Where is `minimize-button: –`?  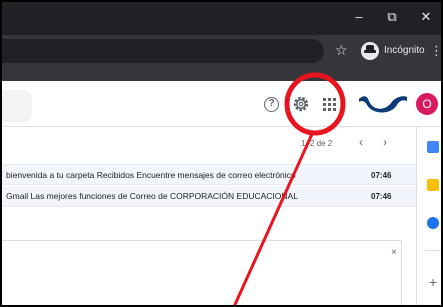 minimize-button: – is located at coordinates (359, 17).